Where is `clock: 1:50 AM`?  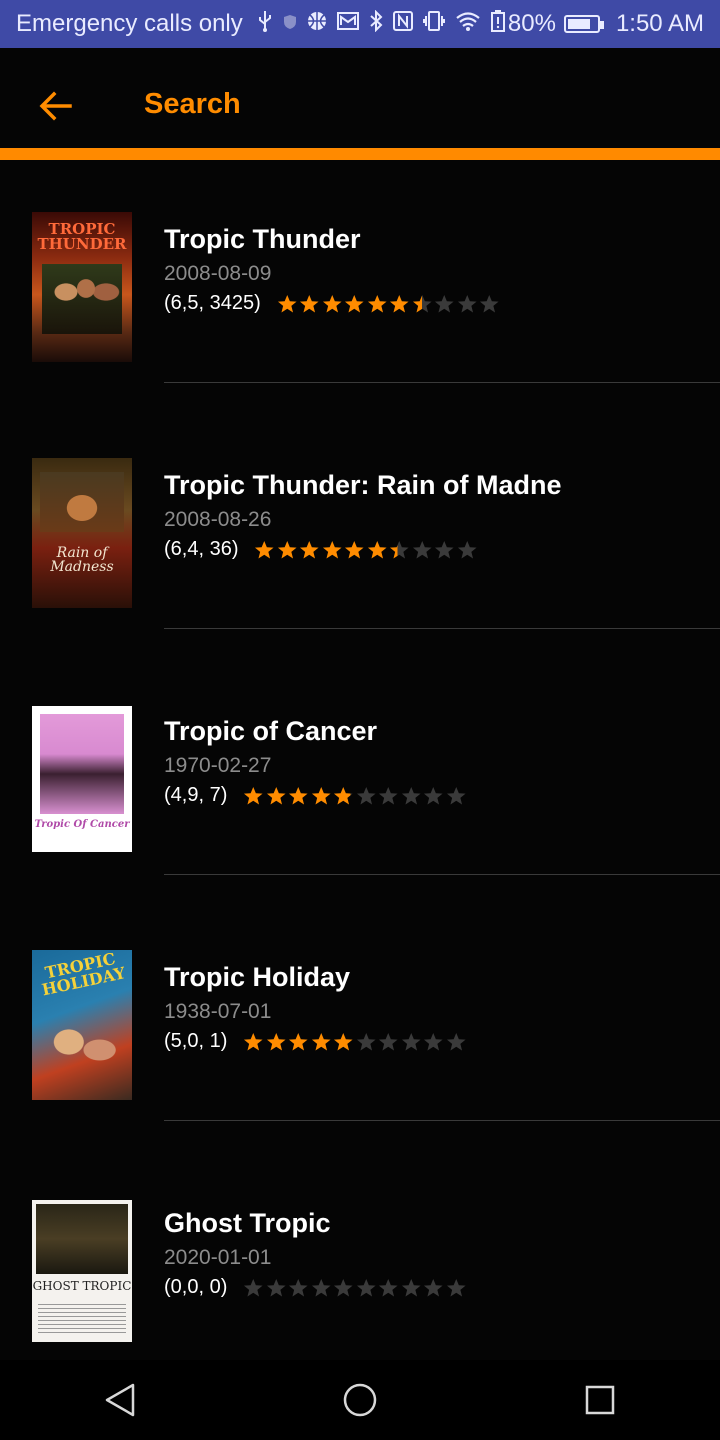
clock: 1:50 AM is located at coordinates (659, 23).